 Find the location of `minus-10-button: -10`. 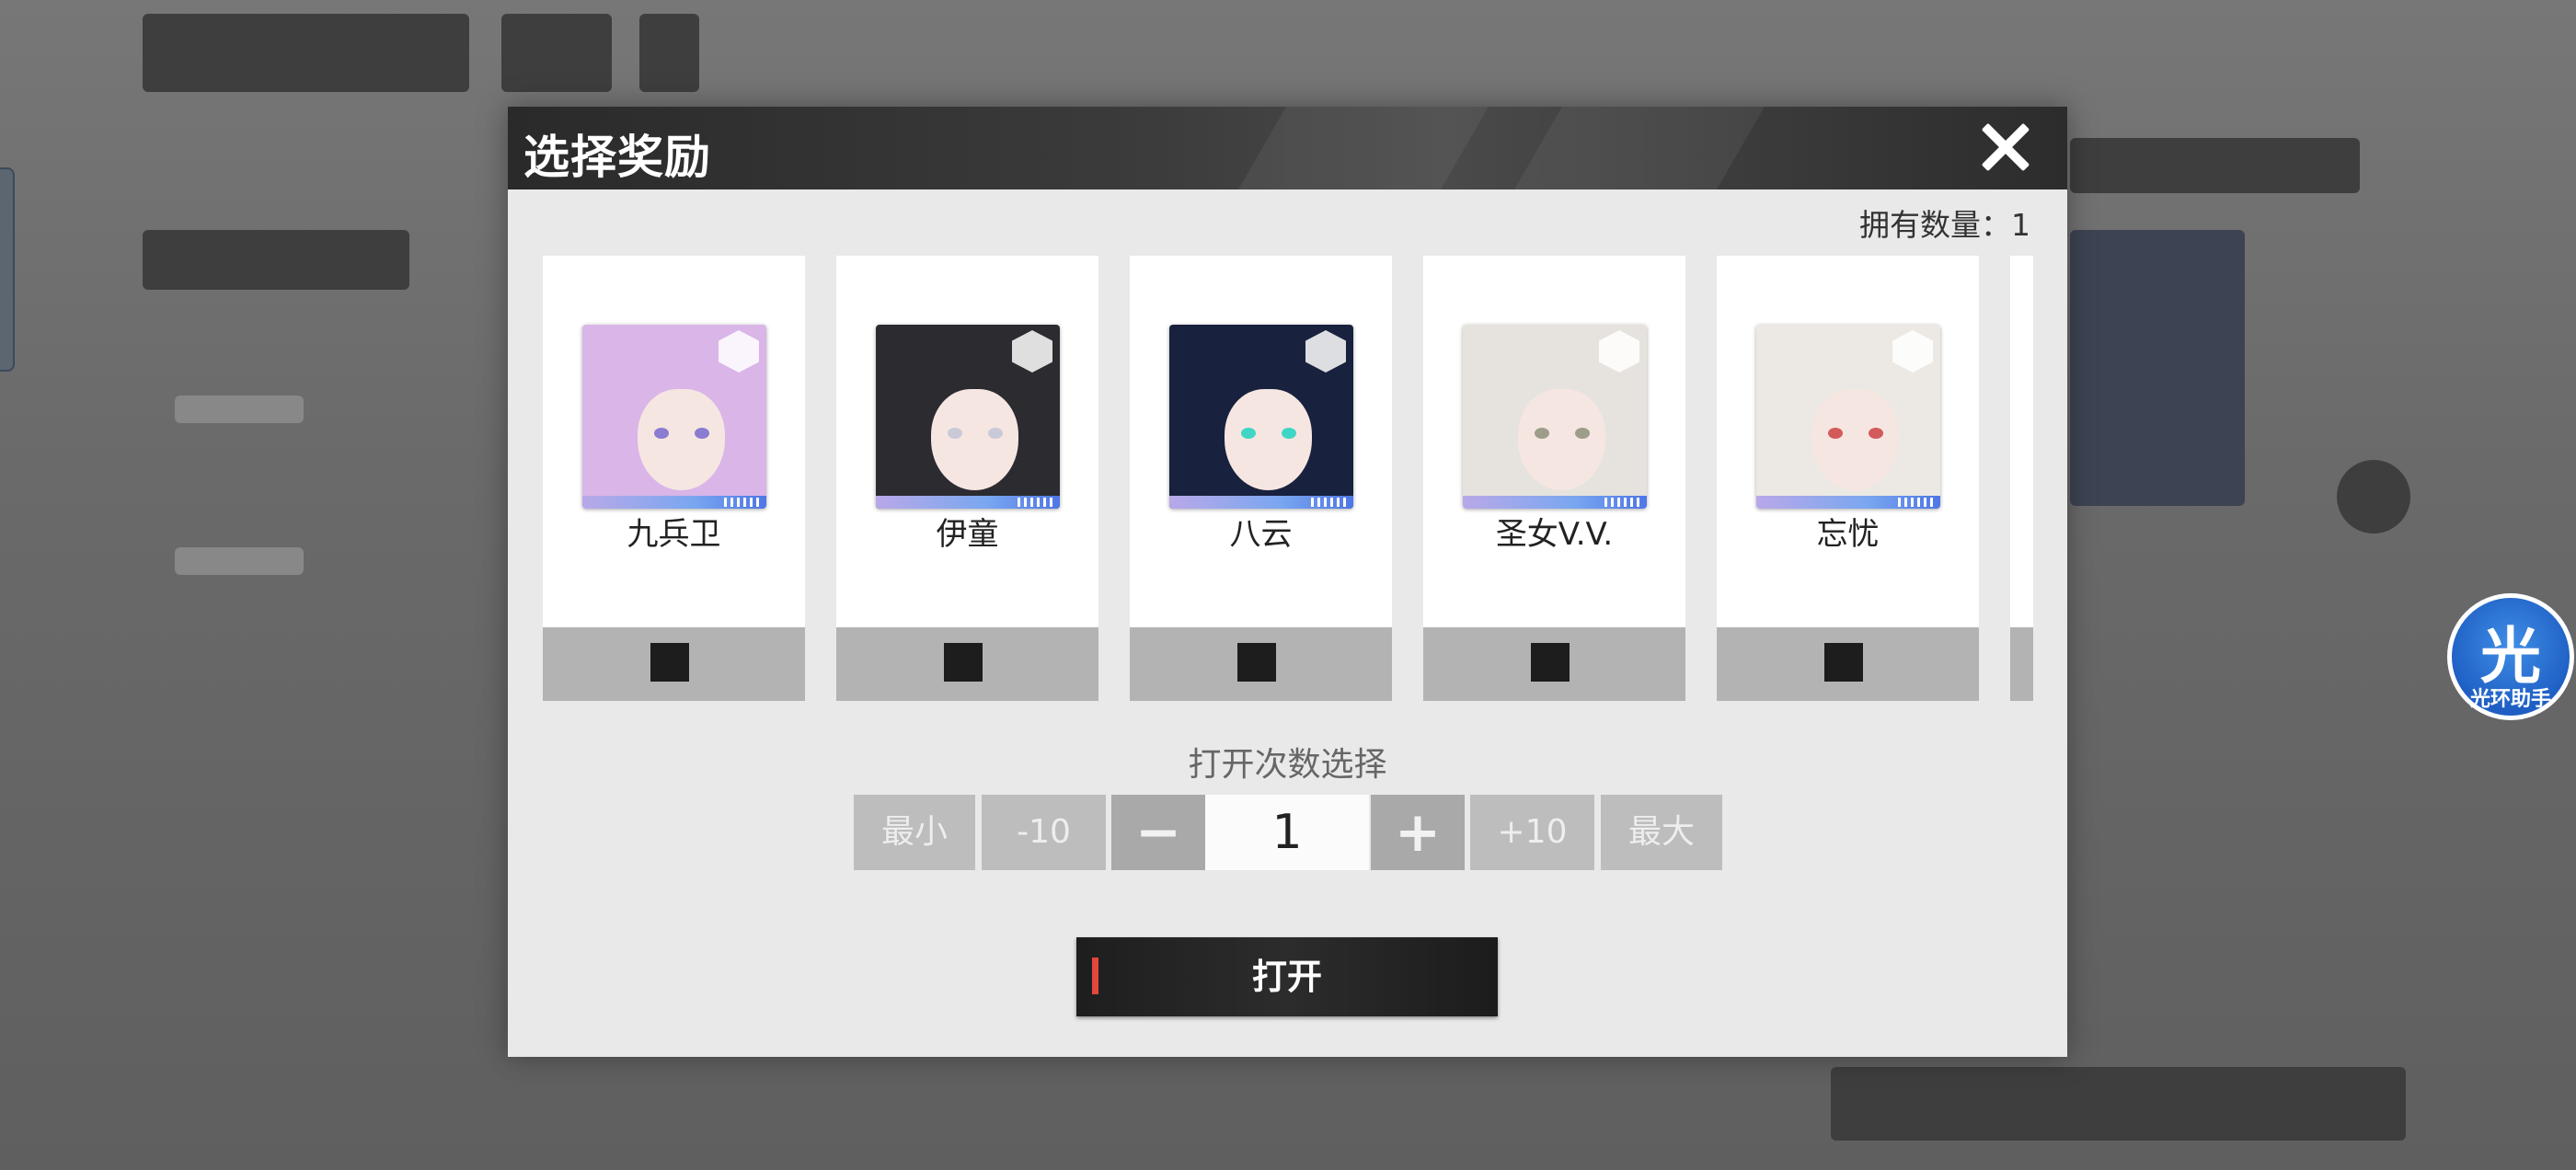

minus-10-button: -10 is located at coordinates (1044, 832).